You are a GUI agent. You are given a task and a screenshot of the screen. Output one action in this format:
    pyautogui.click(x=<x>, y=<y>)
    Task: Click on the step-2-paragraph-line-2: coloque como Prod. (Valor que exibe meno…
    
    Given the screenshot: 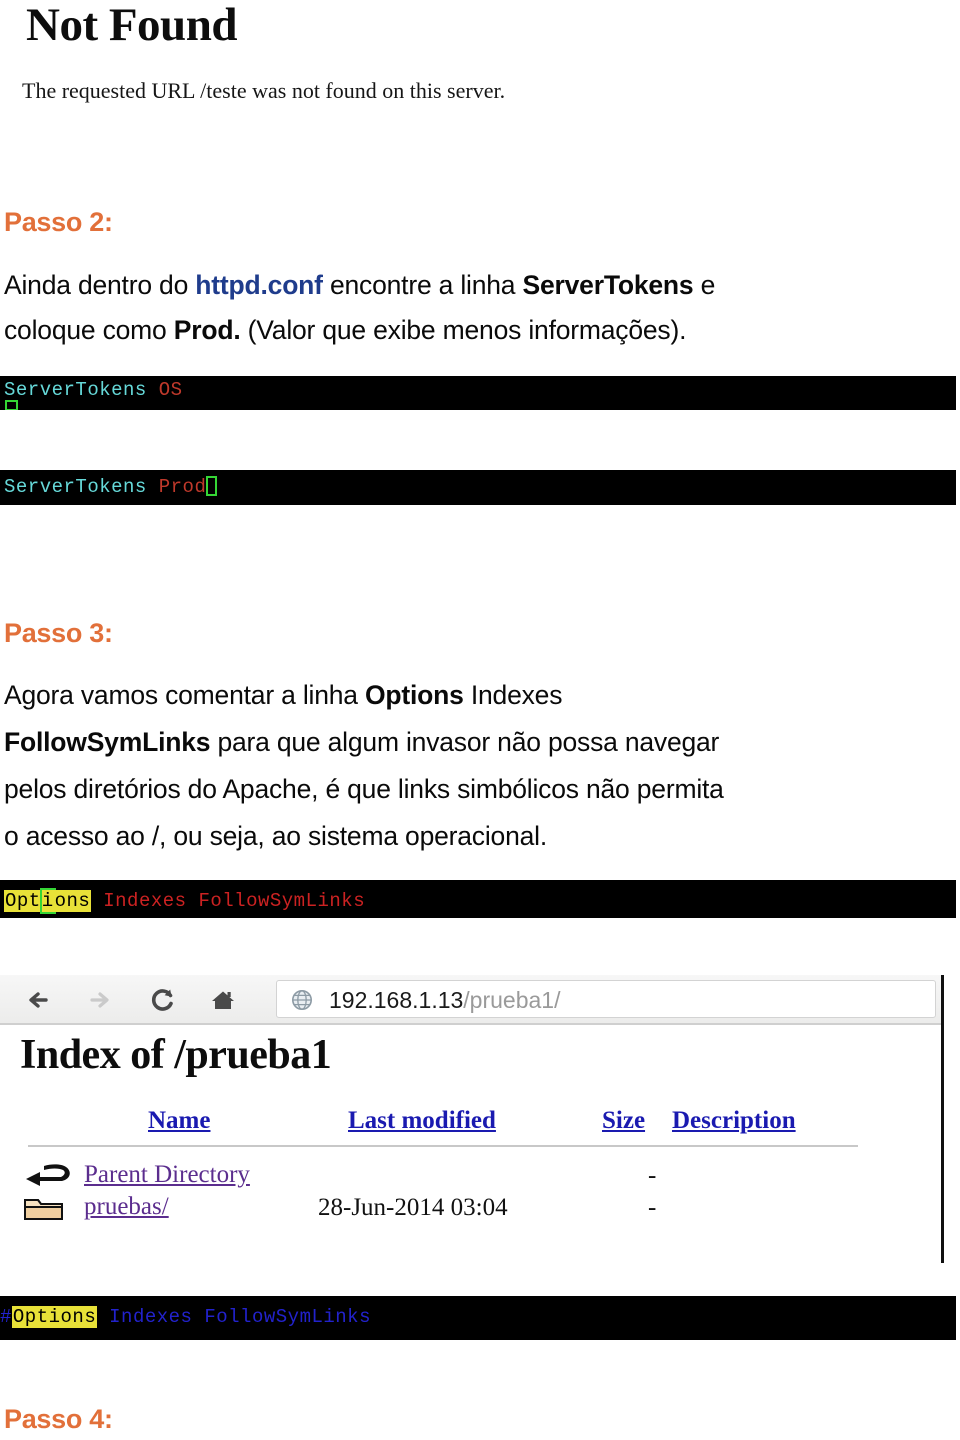 What is the action you would take?
    pyautogui.click(x=345, y=330)
    